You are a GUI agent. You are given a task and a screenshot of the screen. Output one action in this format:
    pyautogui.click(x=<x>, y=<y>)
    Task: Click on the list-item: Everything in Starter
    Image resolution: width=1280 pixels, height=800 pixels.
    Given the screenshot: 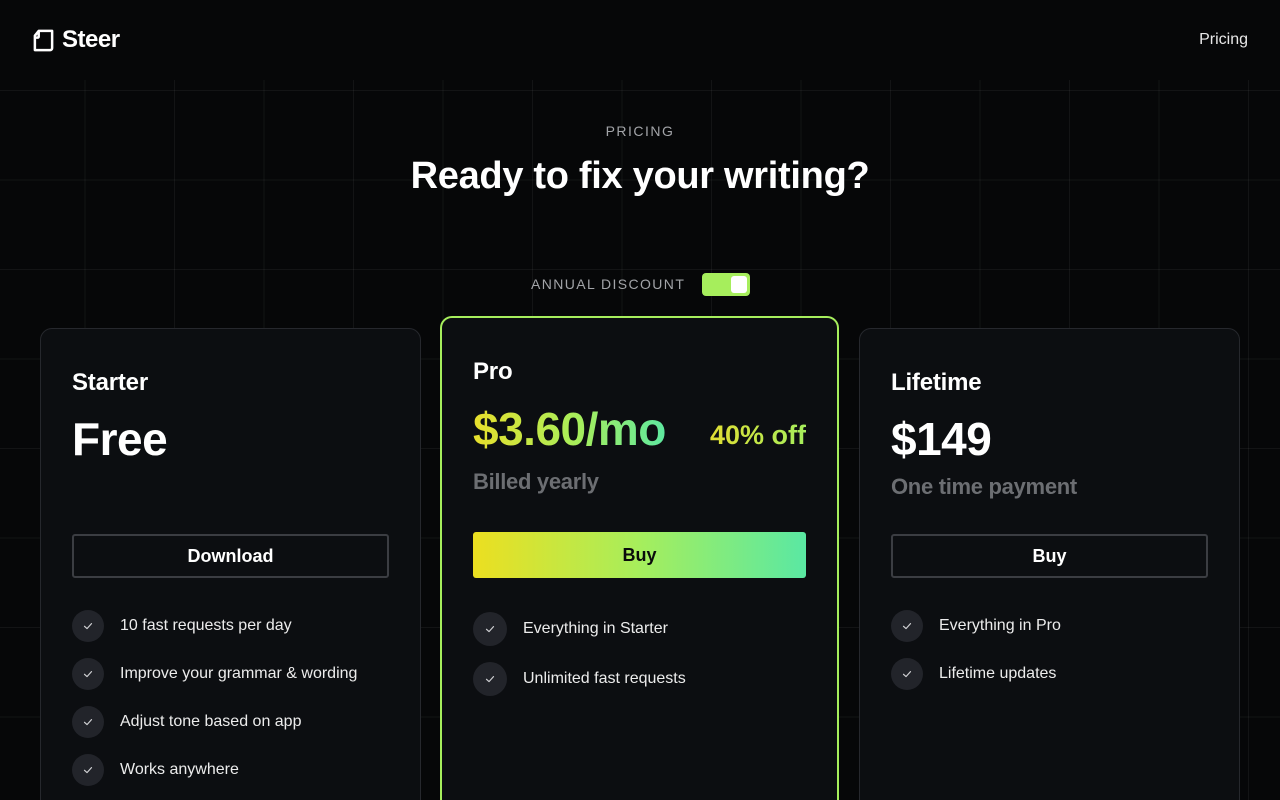 What is the action you would take?
    pyautogui.click(x=579, y=629)
    